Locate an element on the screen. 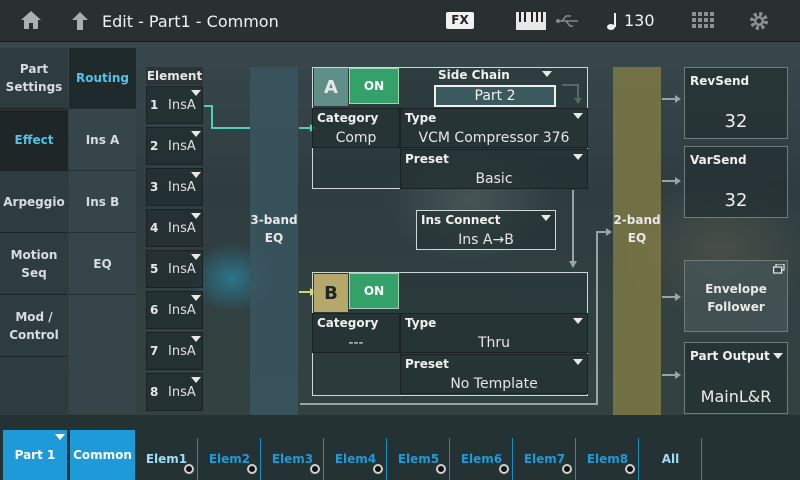 The height and width of the screenshot is (480, 800). category-value: --- is located at coordinates (356, 343).